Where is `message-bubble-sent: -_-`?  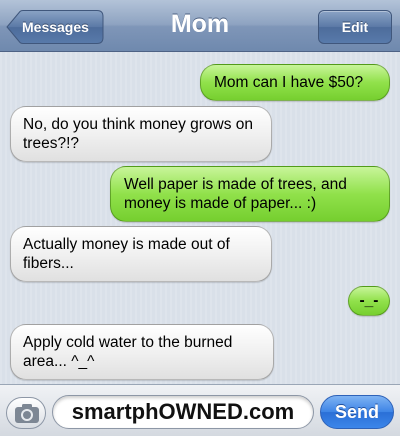
message-bubble-sent: -_- is located at coordinates (369, 301).